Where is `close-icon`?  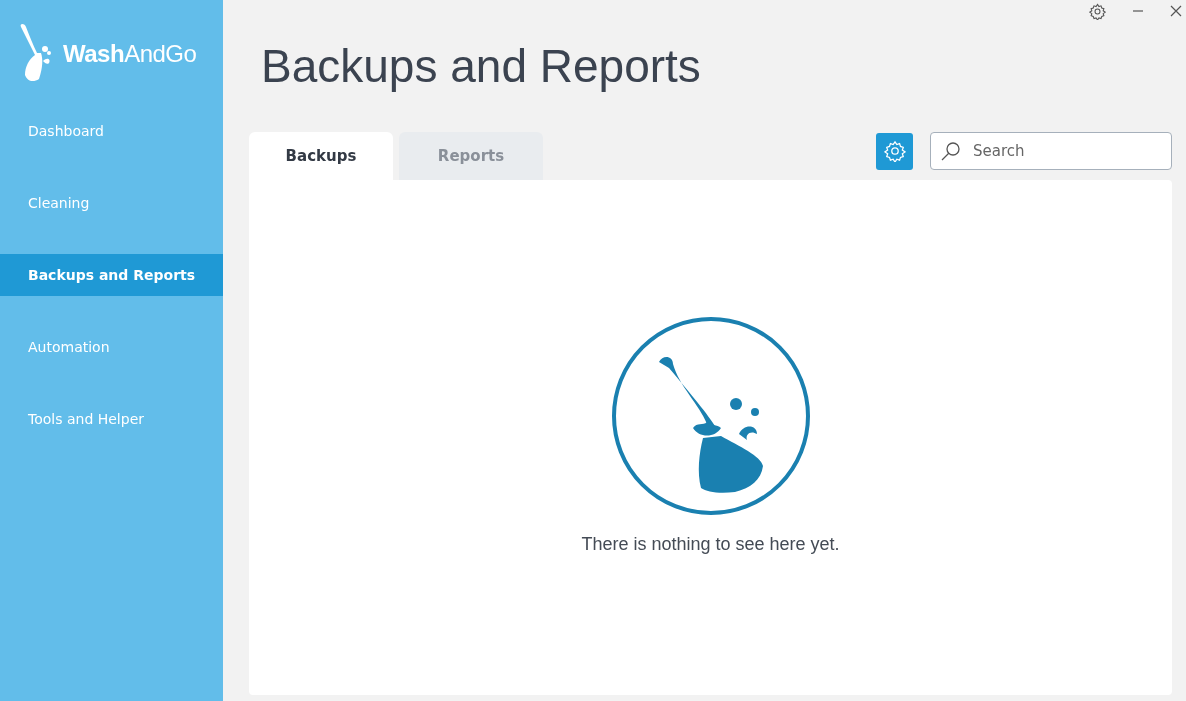
close-icon is located at coordinates (1176, 11).